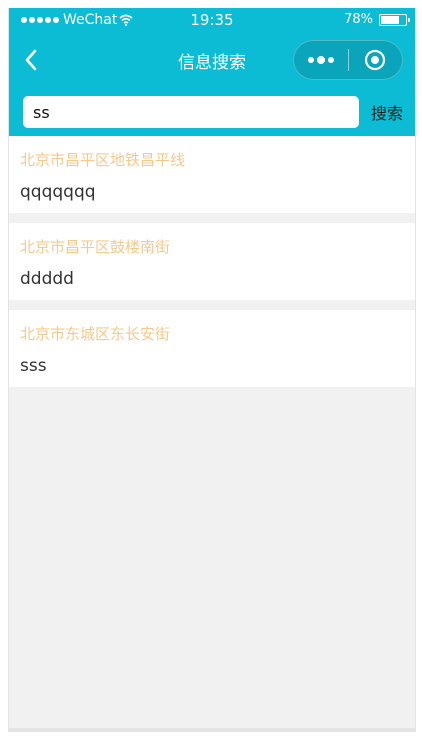 Image resolution: width=422 pixels, height=737 pixels. What do you see at coordinates (58, 192) in the screenshot?
I see `result-content: qqqqqqq` at bounding box center [58, 192].